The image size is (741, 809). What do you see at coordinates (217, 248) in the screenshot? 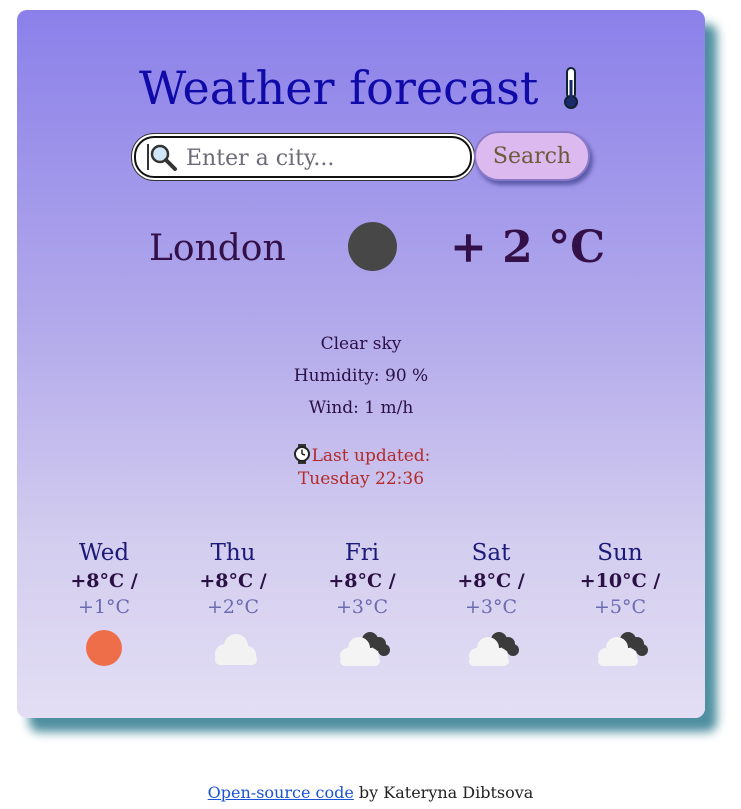
I see `city-name: London` at bounding box center [217, 248].